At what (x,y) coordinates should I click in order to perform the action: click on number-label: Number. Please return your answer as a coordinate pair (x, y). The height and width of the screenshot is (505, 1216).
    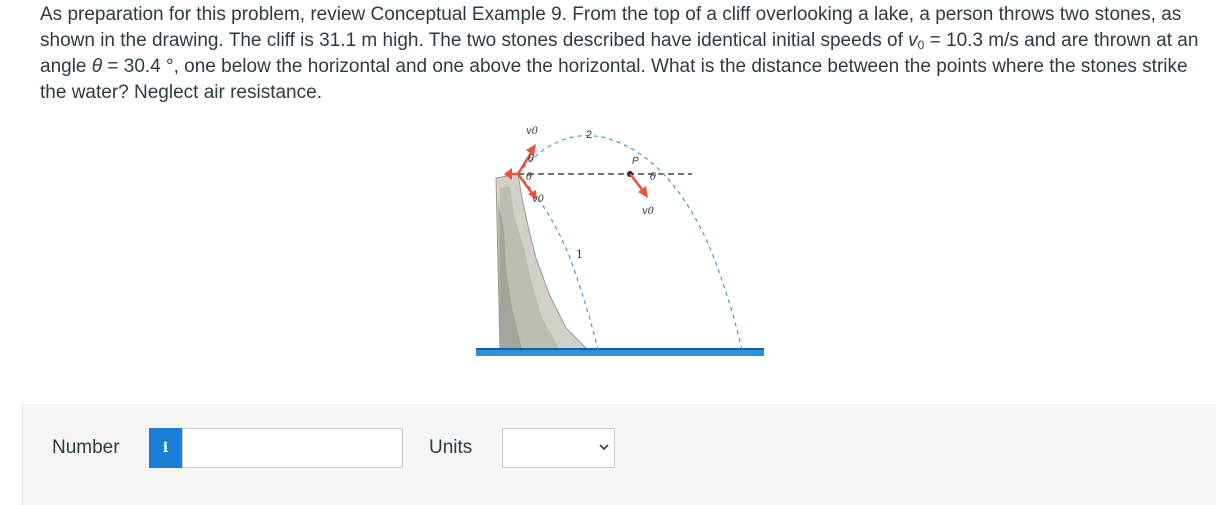
    Looking at the image, I should click on (86, 447).